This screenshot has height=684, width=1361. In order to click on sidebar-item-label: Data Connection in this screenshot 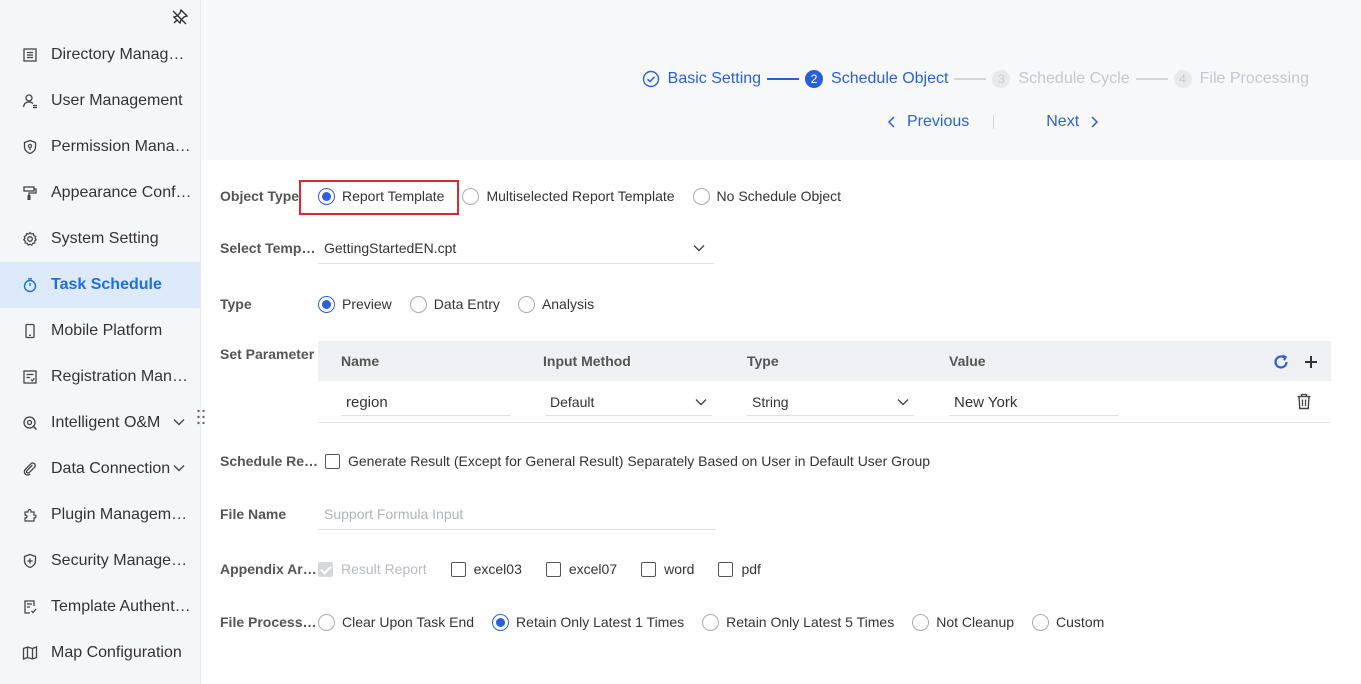, I will do `click(111, 468)`.